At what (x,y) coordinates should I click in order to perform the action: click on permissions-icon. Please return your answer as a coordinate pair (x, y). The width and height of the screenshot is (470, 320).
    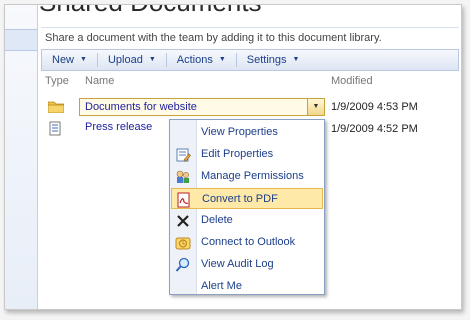
    Looking at the image, I should click on (182, 176).